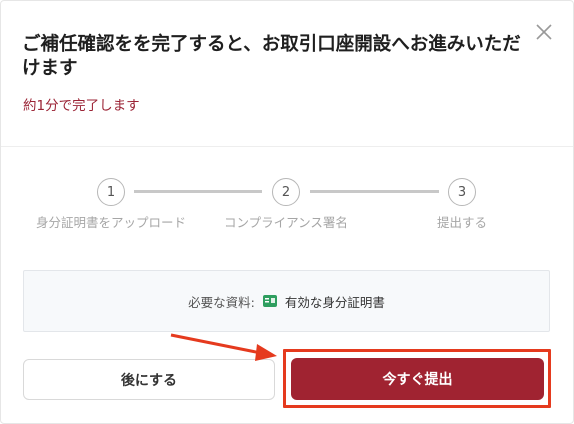  Describe the element at coordinates (269, 301) in the screenshot. I see `id-card-icon` at that location.